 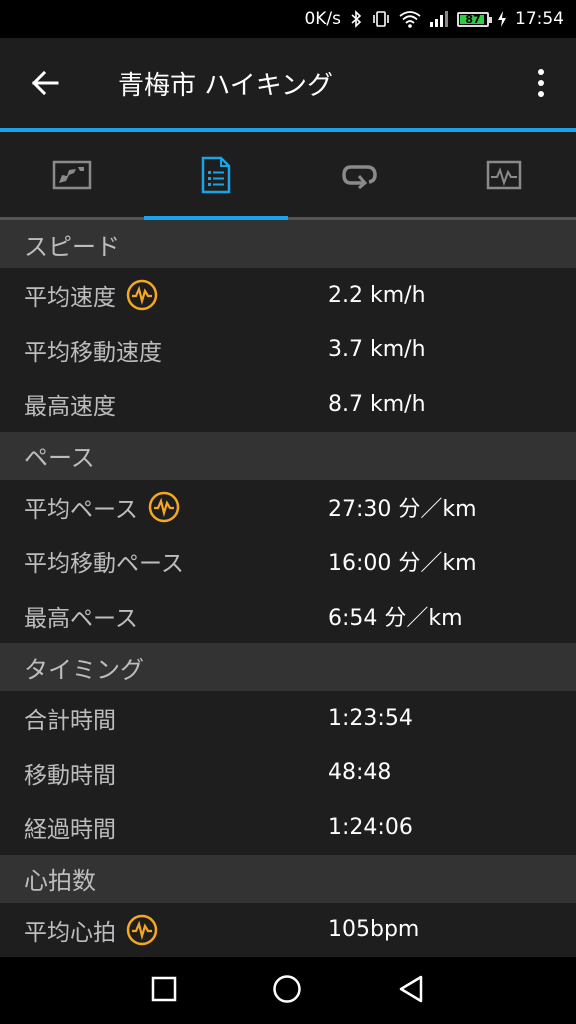 What do you see at coordinates (288, 350) in the screenshot?
I see `stat-row: 平均移動速度 3.7 km/h` at bounding box center [288, 350].